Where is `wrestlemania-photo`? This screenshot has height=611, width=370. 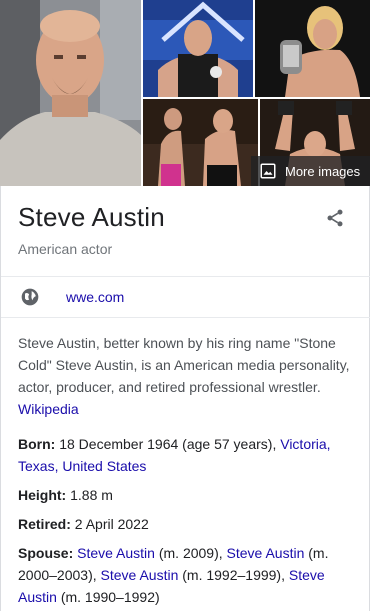
wrestlemania-photo is located at coordinates (198, 48).